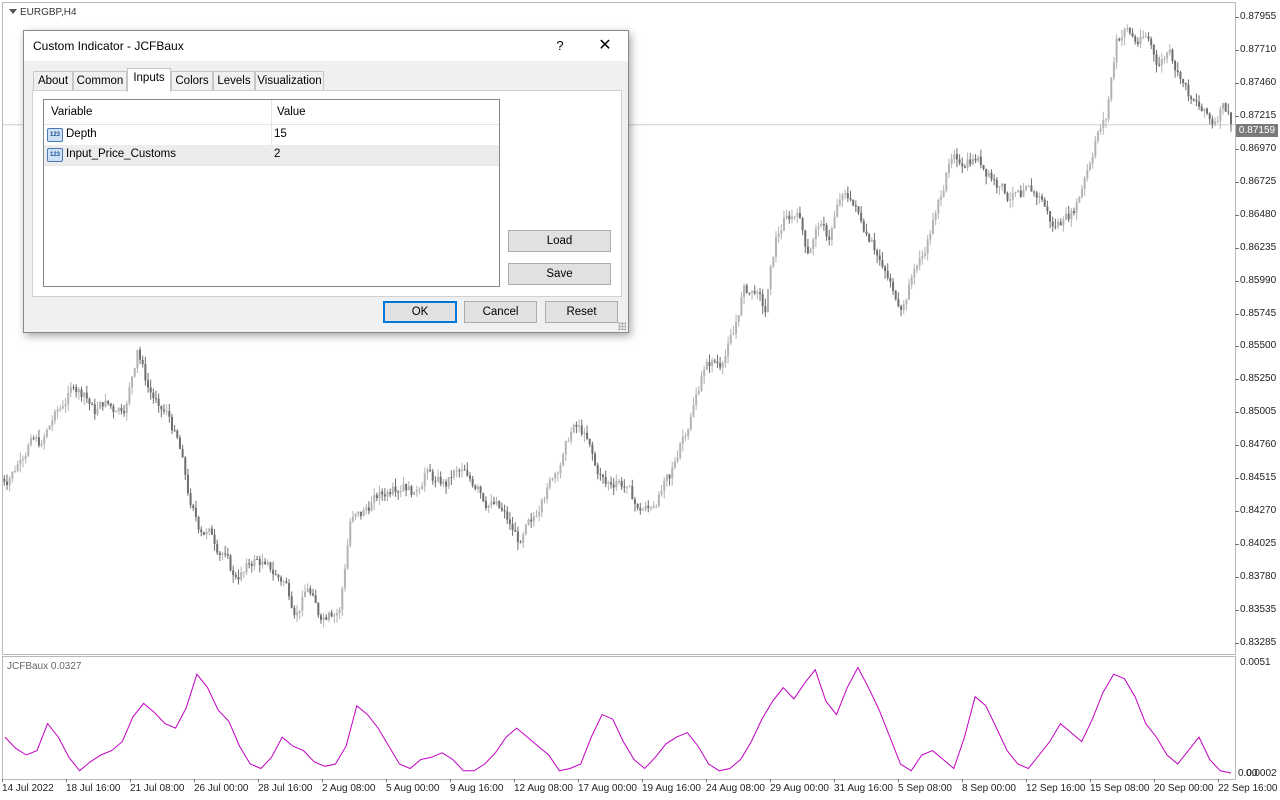  Describe the element at coordinates (71, 112) in the screenshot. I see `column-header-variable: Variable` at that location.